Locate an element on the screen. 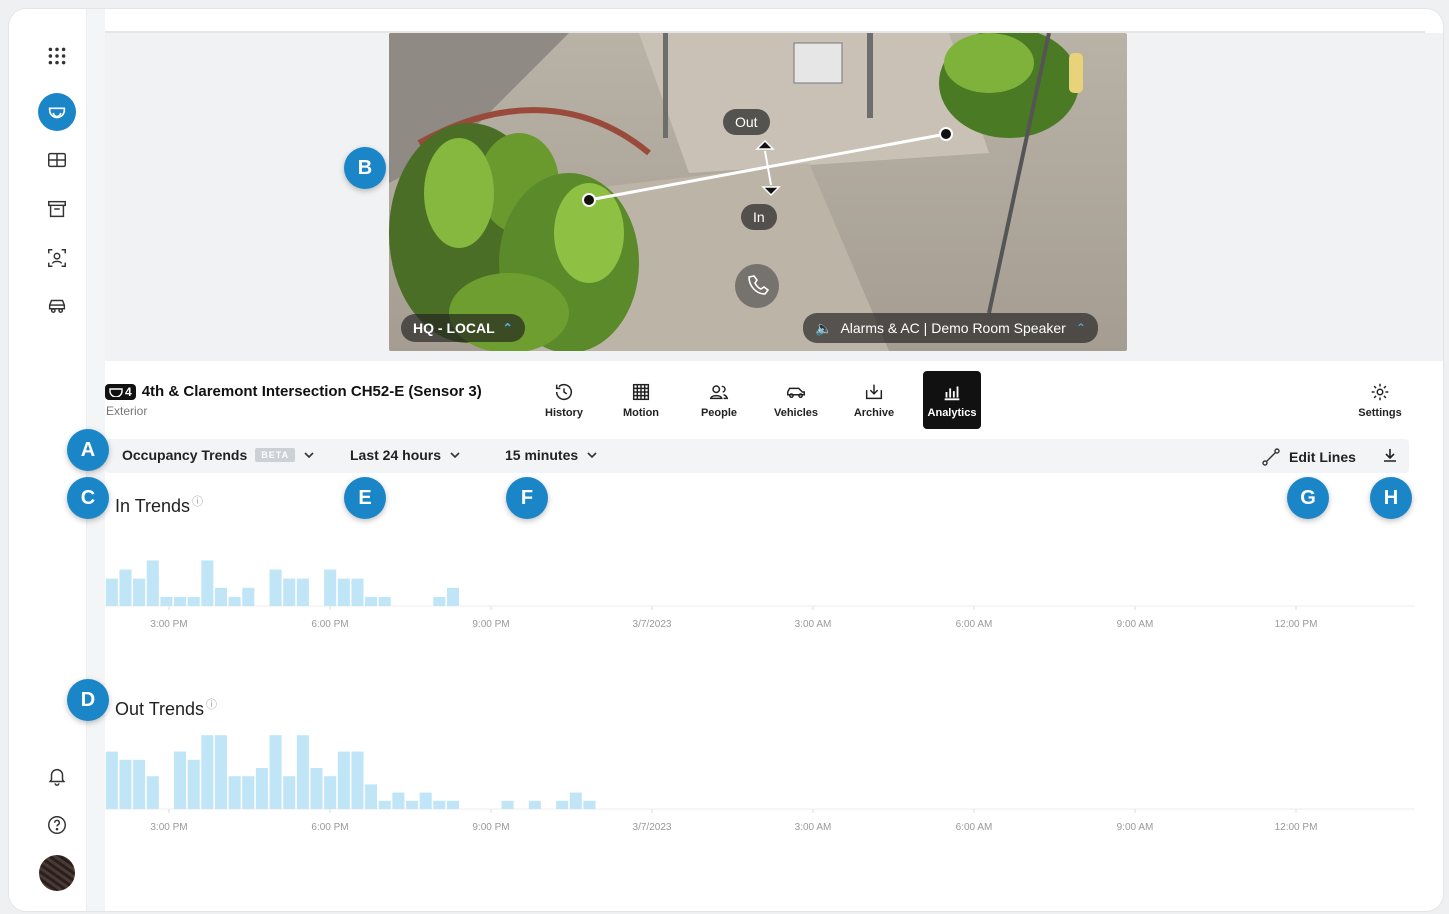  camera-dome-icon is located at coordinates (57, 112).